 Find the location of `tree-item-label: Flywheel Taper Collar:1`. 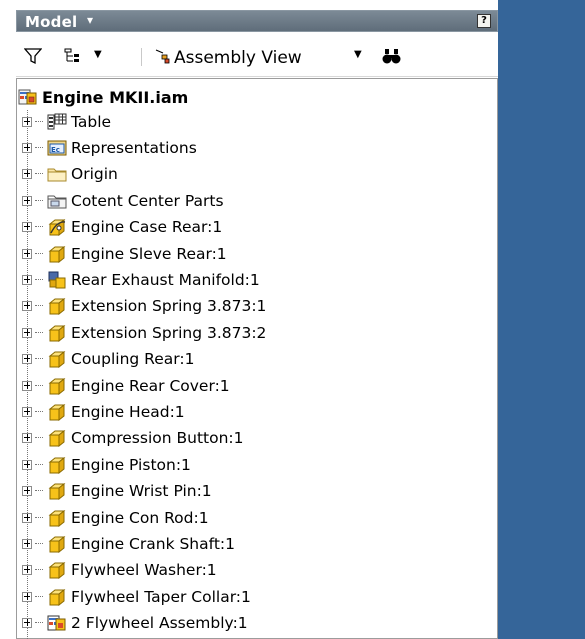

tree-item-label: Flywheel Taper Collar:1 is located at coordinates (161, 597).